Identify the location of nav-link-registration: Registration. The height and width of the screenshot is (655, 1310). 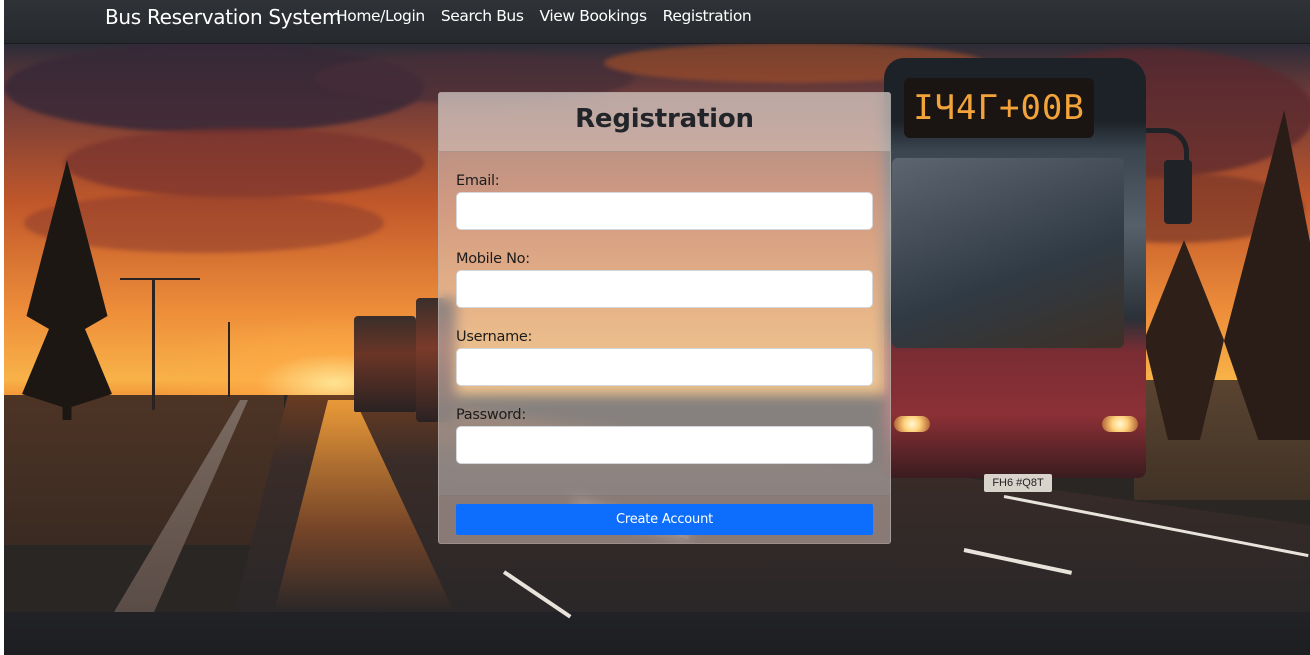
(707, 16).